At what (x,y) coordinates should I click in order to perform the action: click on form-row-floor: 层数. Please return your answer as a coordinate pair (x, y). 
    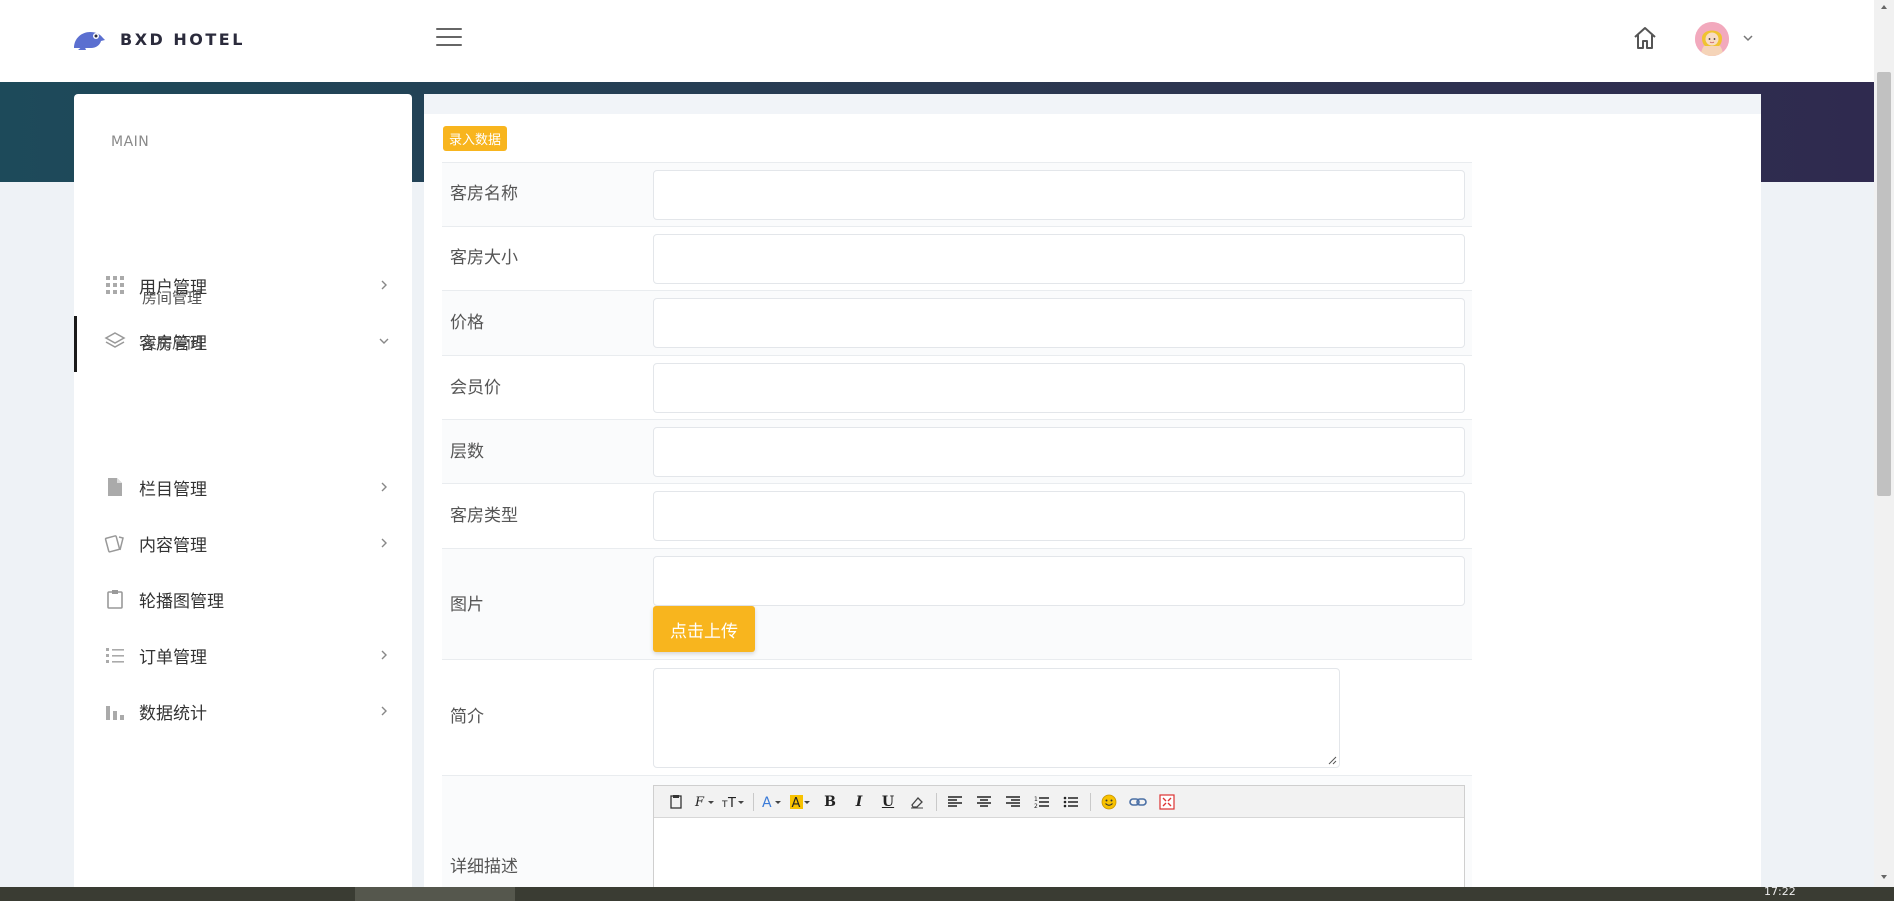
    Looking at the image, I should click on (957, 451).